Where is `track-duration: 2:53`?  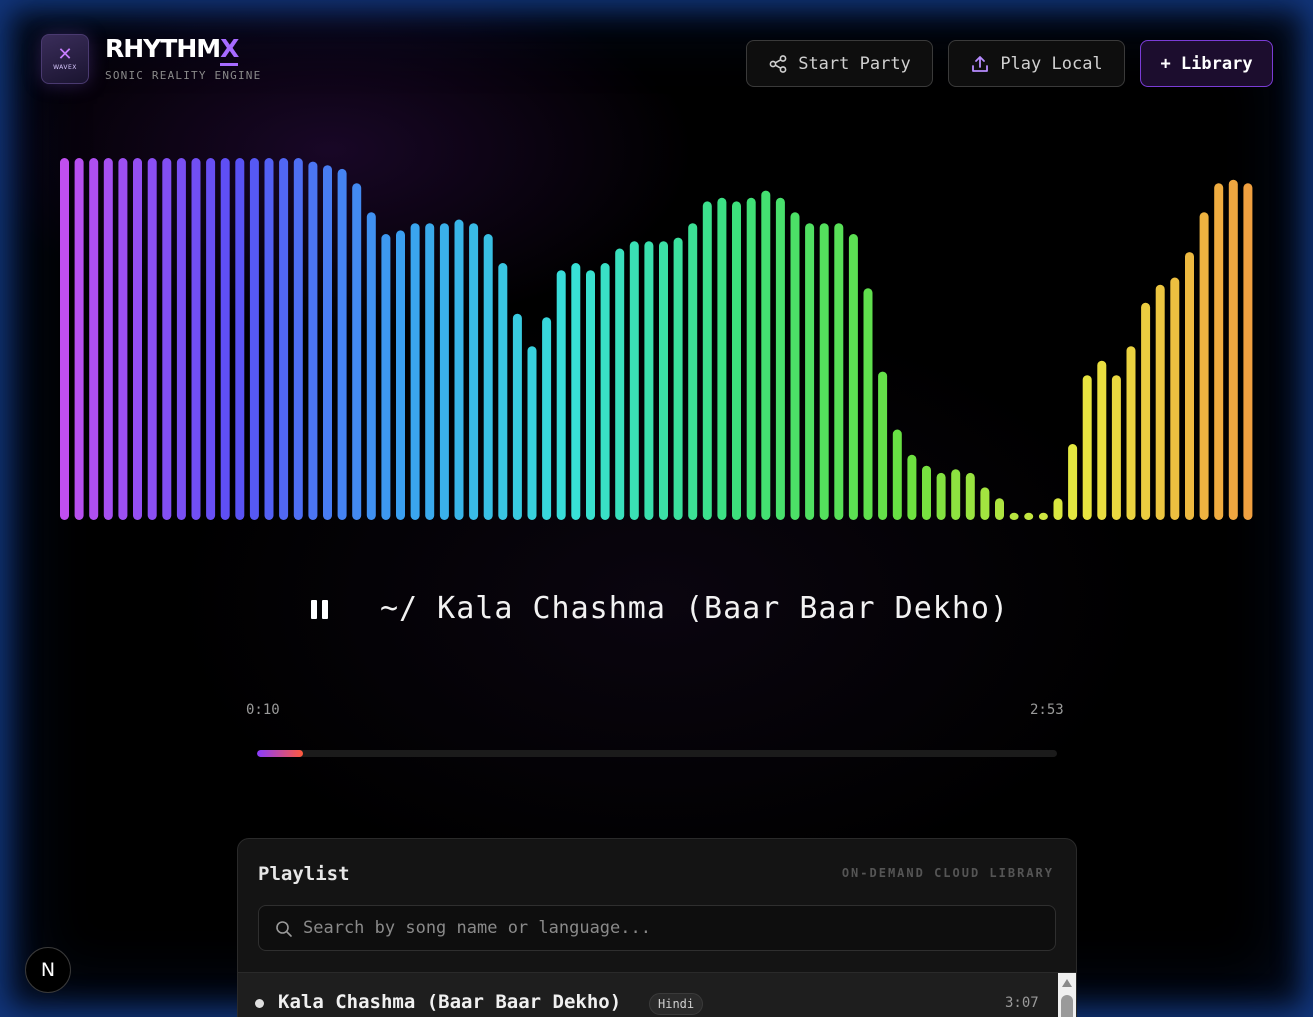
track-duration: 2:53 is located at coordinates (1047, 710).